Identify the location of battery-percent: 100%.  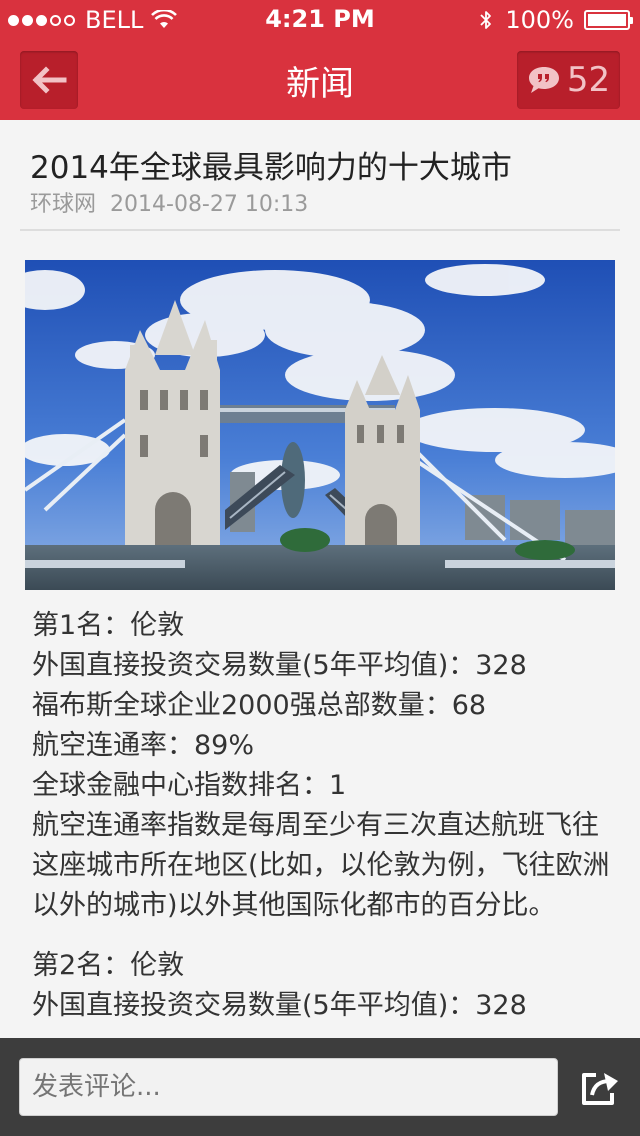
(539, 20).